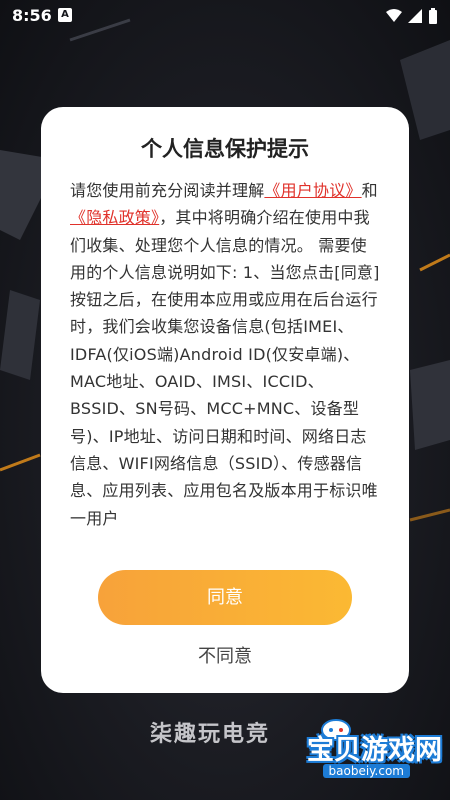 The image size is (450, 800). I want to click on disagree-button: 不同意, so click(225, 657).